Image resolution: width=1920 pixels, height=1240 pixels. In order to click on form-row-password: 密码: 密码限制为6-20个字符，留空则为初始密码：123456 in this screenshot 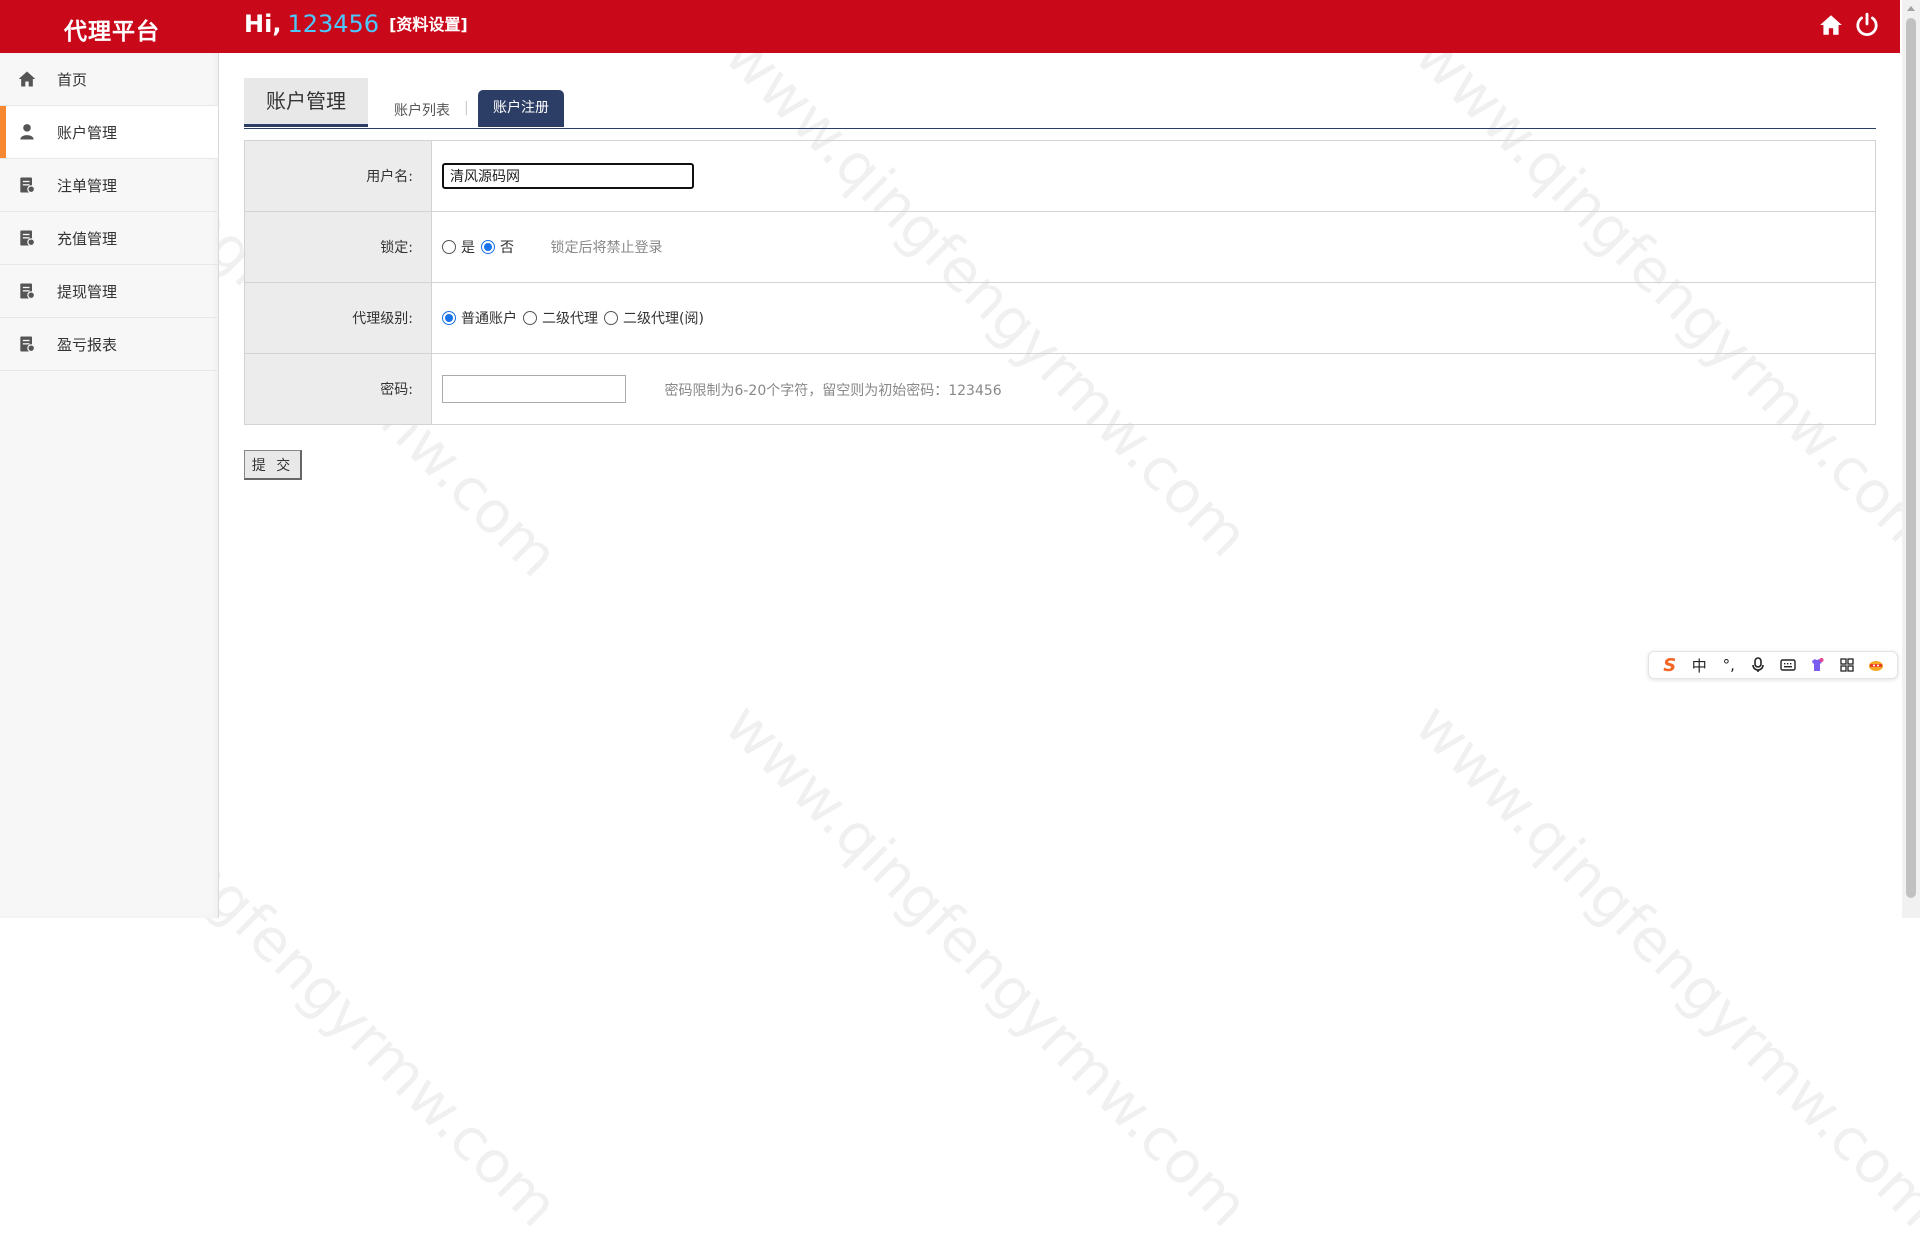, I will do `click(1060, 389)`.